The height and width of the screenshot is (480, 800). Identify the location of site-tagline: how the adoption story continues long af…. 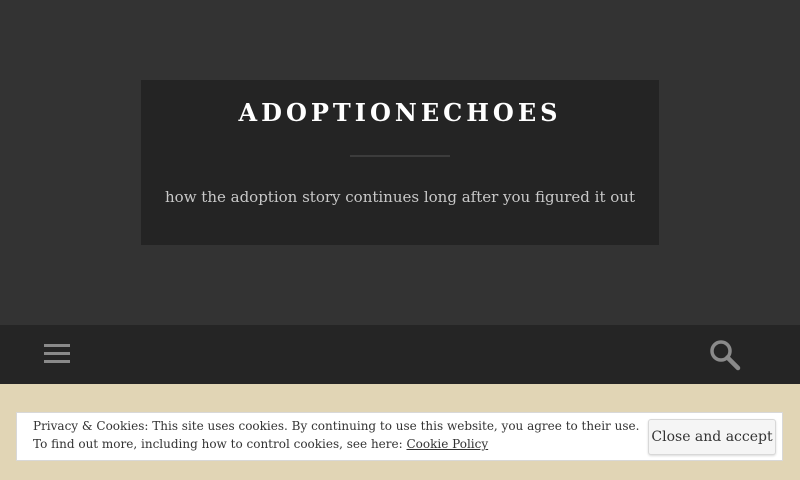
(400, 197).